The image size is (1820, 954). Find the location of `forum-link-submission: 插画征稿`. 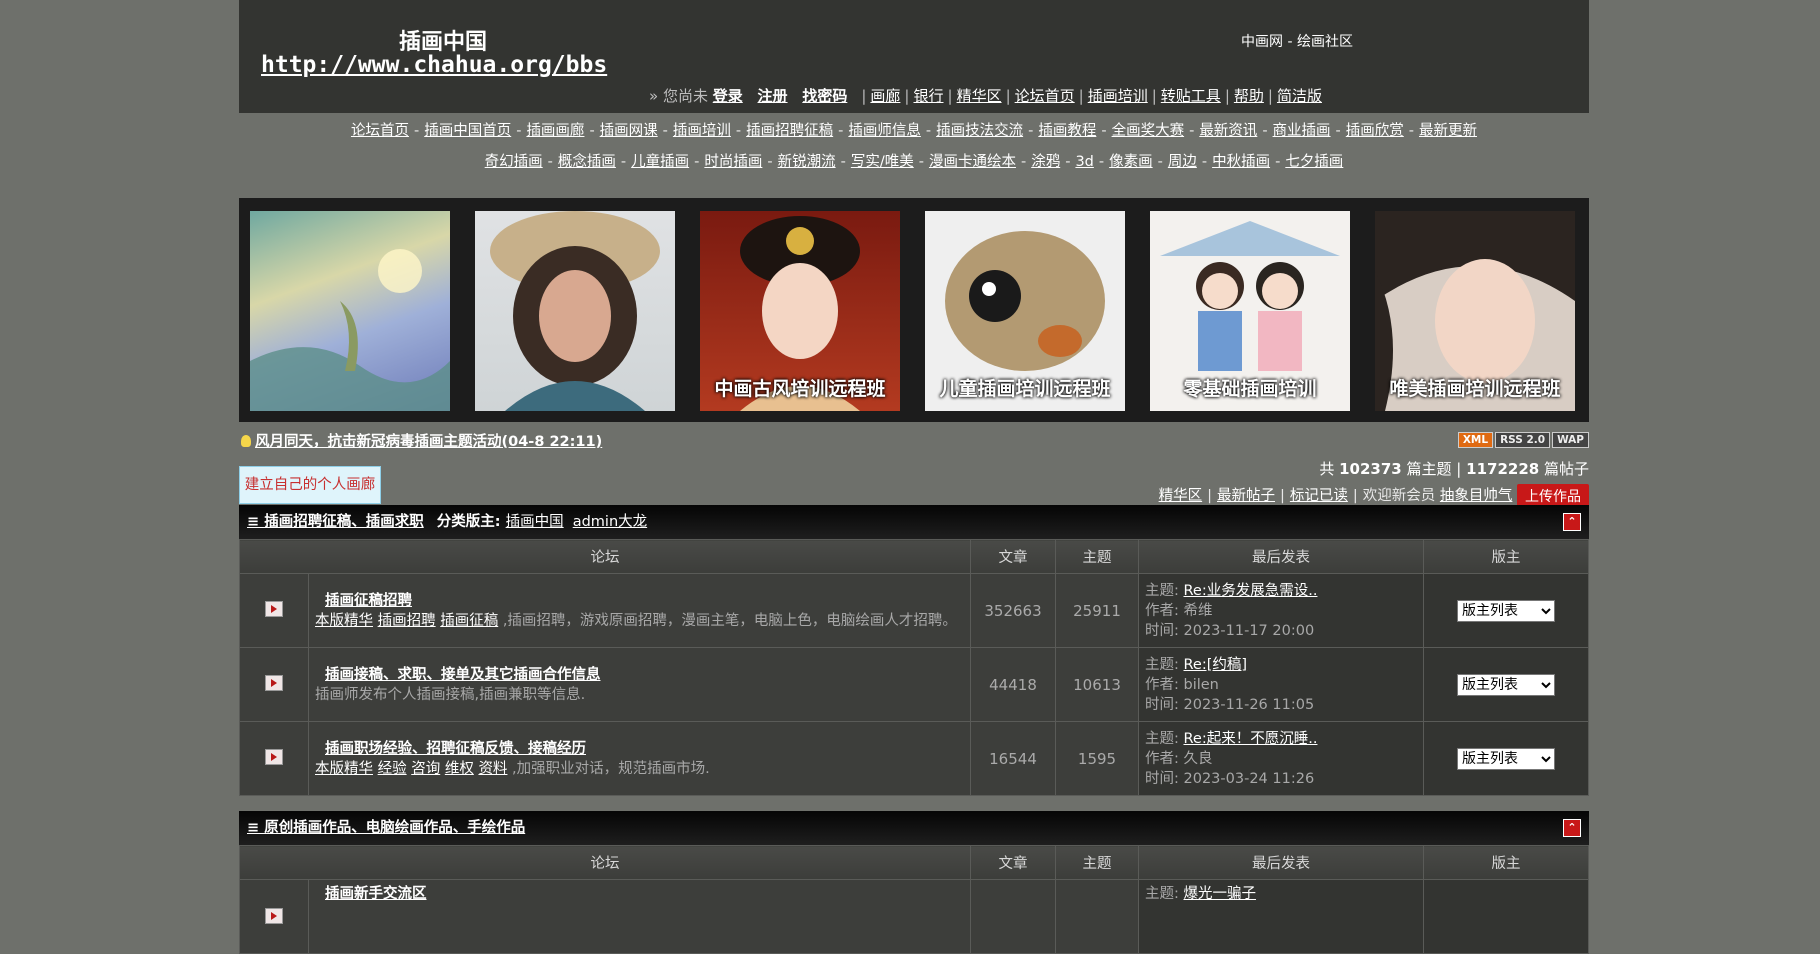

forum-link-submission: 插画征稿 is located at coordinates (469, 621).